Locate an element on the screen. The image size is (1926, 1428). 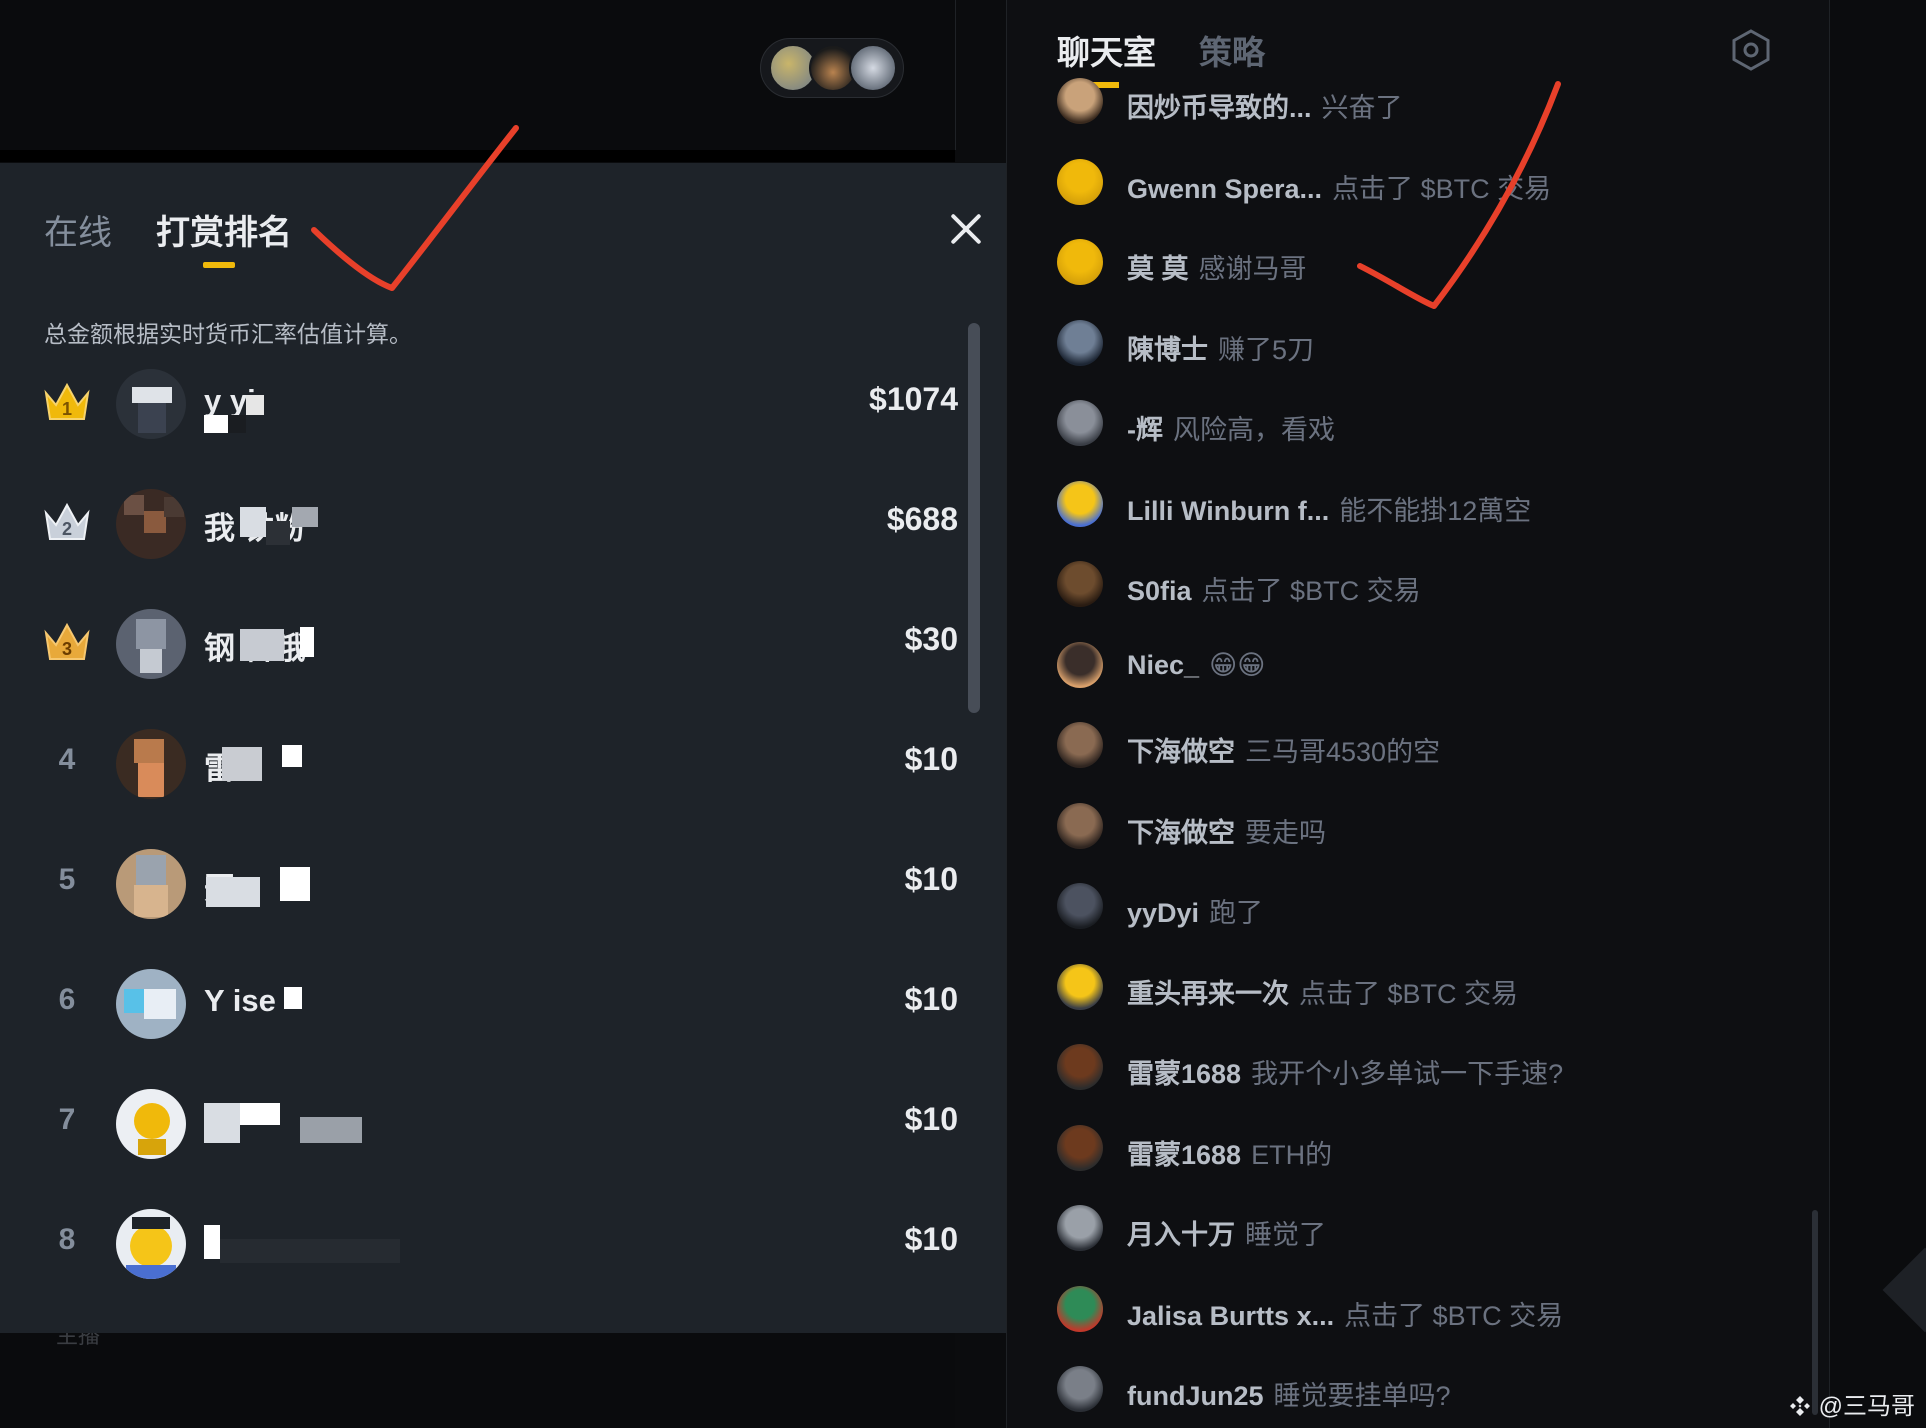
chat-message-text: 雷蒙1688 ETH的 is located at coordinates (1229, 1152).